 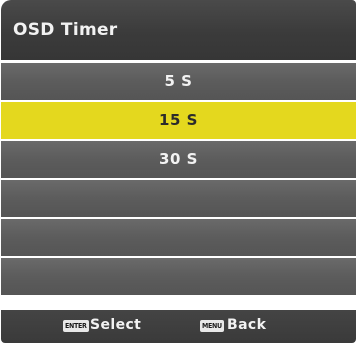 I want to click on menu-title: OSD Timer, so click(x=65, y=30).